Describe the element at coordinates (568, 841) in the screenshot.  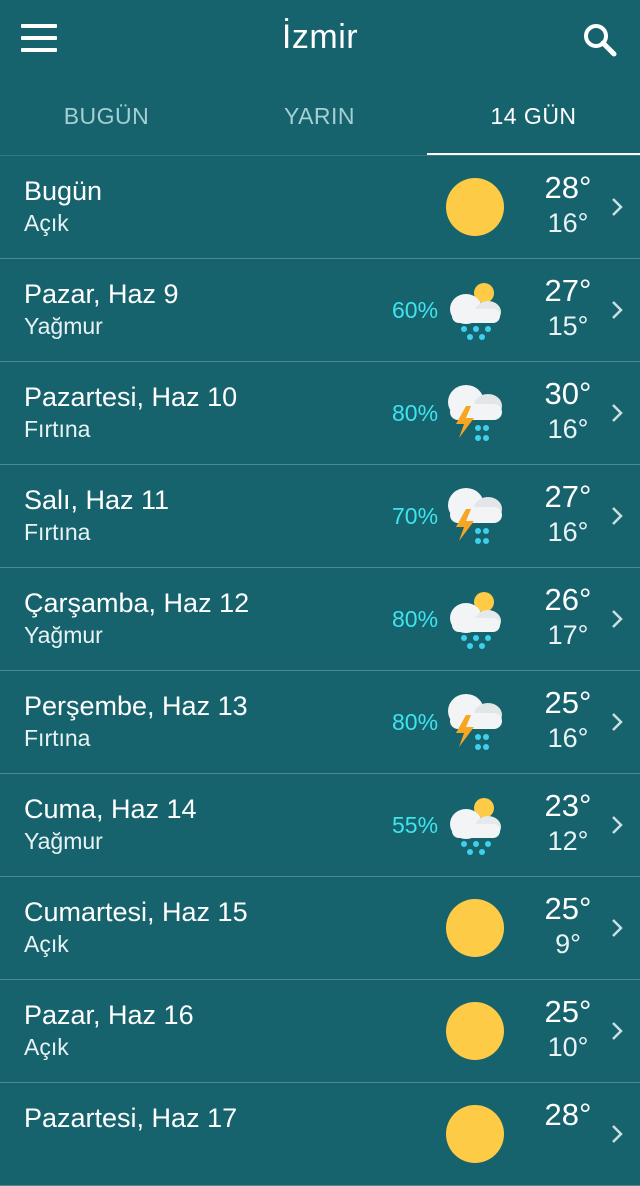
I see `low-temp: 12°` at that location.